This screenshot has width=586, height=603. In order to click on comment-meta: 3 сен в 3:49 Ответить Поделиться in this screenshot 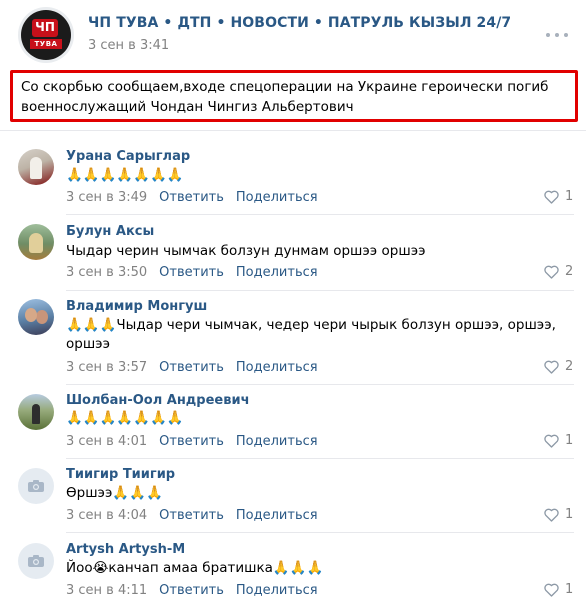, I will do `click(192, 197)`.